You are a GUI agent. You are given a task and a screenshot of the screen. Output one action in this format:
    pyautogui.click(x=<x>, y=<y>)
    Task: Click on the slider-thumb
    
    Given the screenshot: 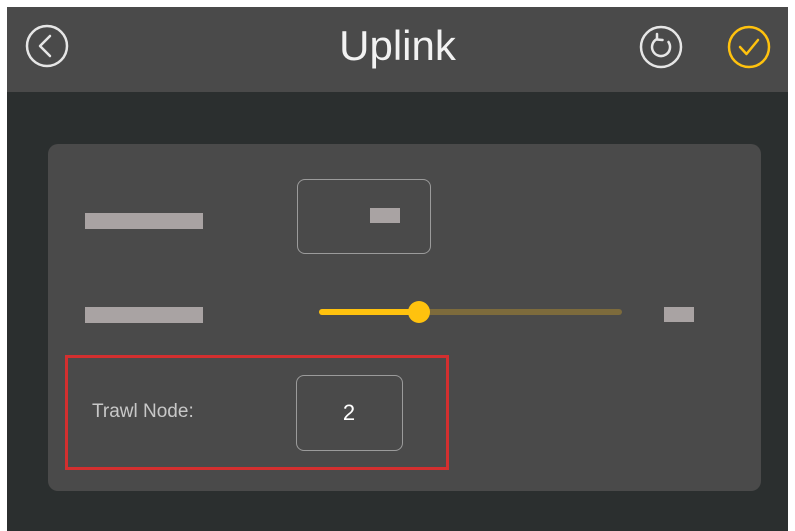 What is the action you would take?
    pyautogui.click(x=419, y=312)
    